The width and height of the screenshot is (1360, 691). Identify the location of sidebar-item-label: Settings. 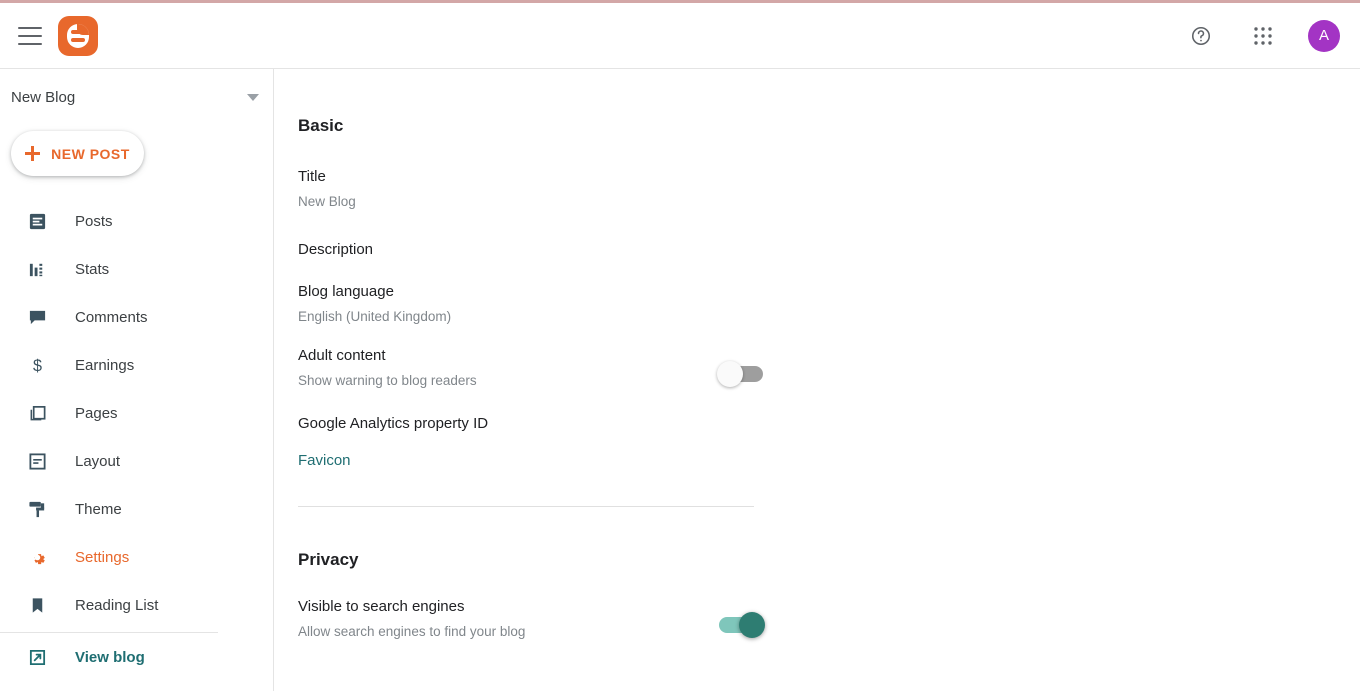
(102, 557).